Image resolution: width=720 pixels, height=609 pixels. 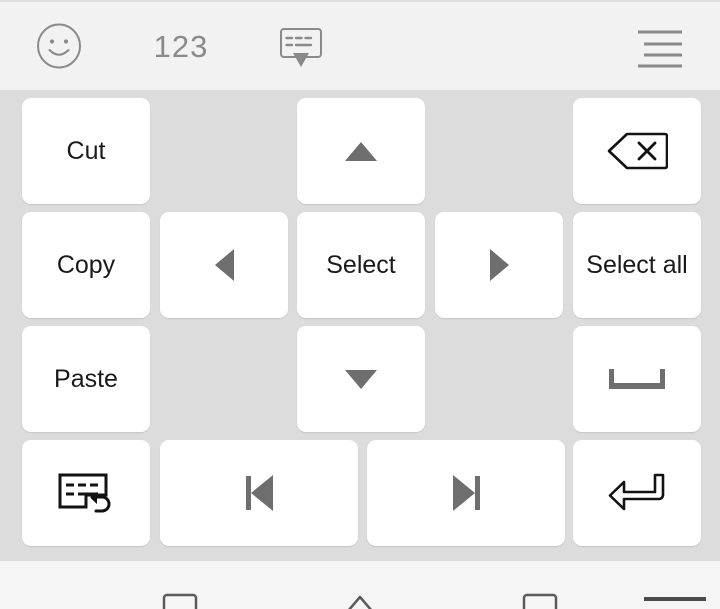 I want to click on skip-to-start-icon, so click(x=259, y=493).